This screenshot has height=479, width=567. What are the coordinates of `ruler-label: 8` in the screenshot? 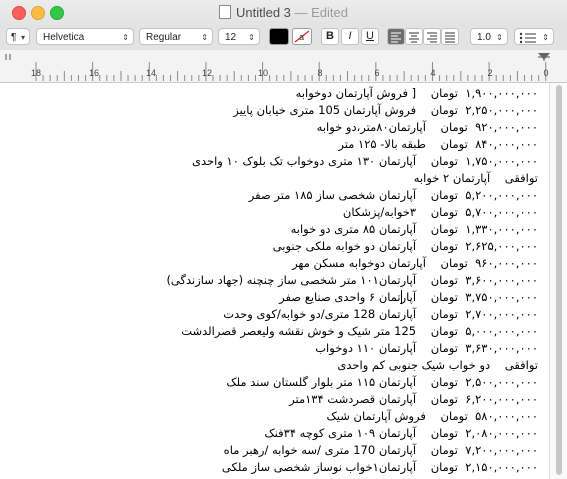 It's located at (320, 73).